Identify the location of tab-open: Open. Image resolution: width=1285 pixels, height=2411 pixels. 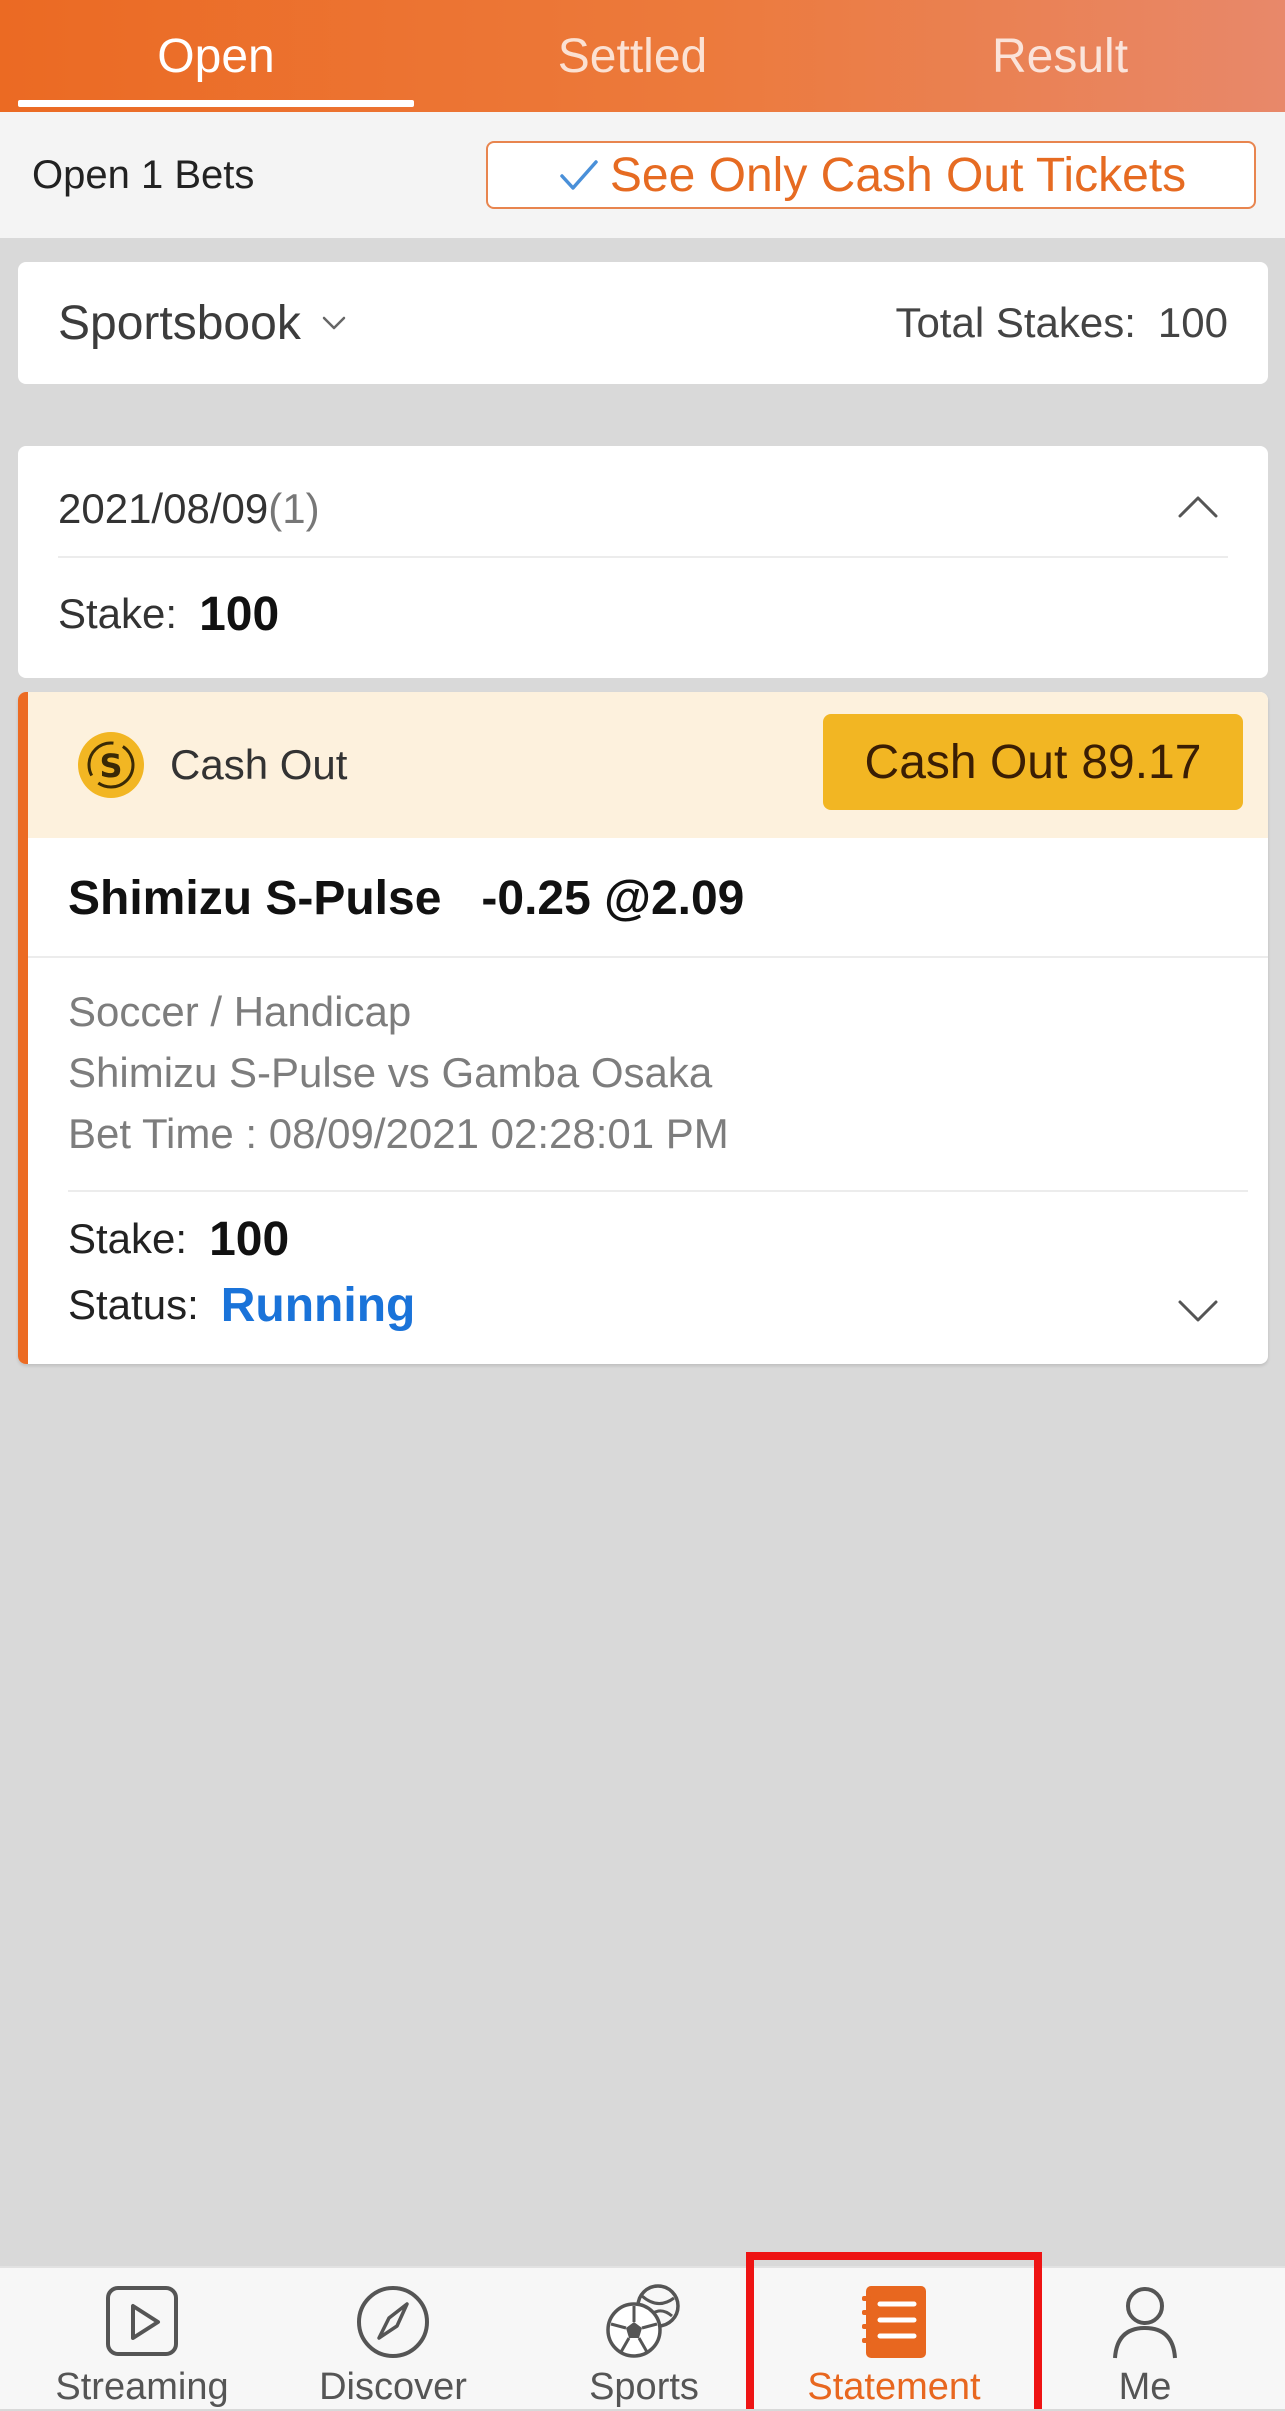
(216, 56).